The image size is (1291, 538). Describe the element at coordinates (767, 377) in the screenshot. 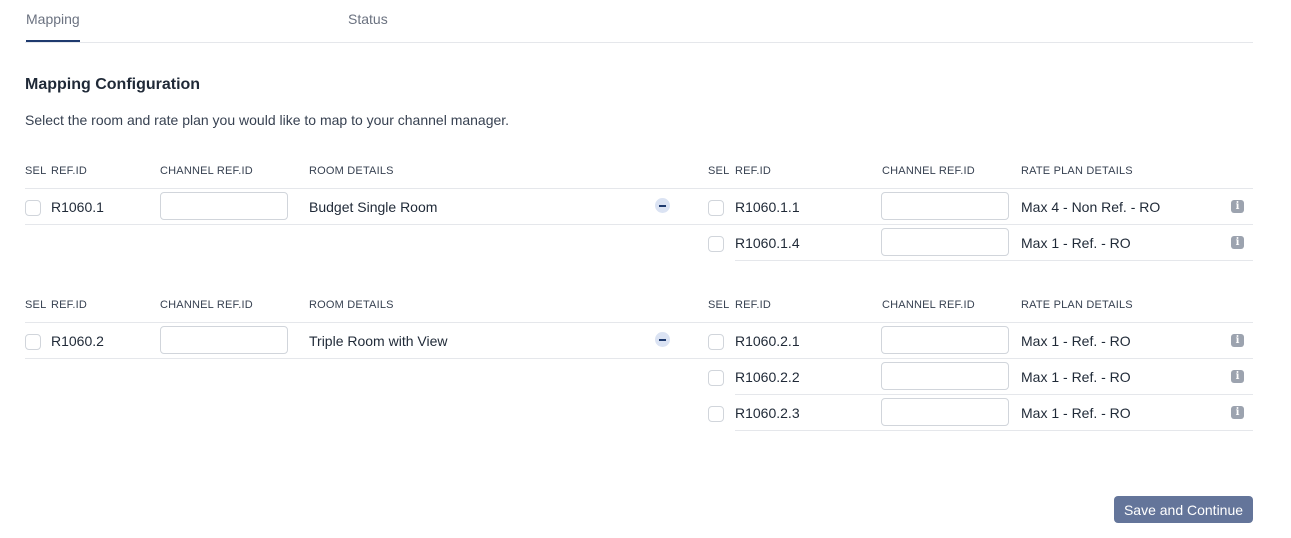

I see `rate-ref-id: R1060.2.2` at that location.